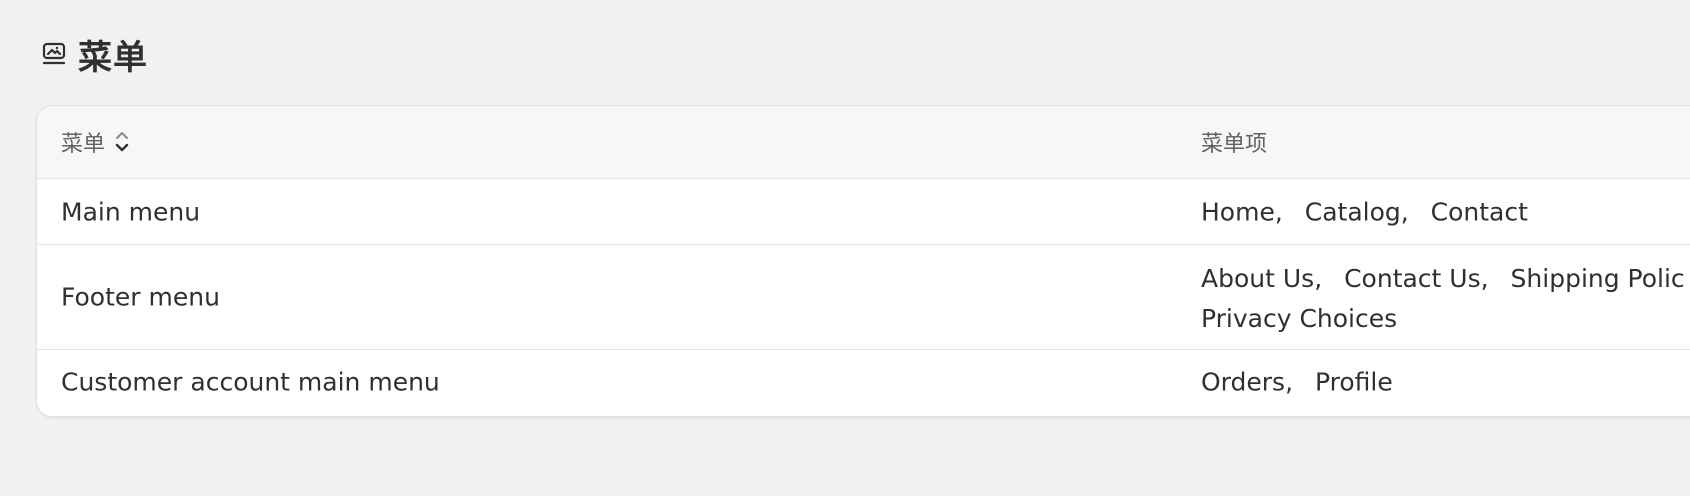  What do you see at coordinates (863, 212) in the screenshot?
I see `table-row: Main menu Home, Catalog, Contact` at bounding box center [863, 212].